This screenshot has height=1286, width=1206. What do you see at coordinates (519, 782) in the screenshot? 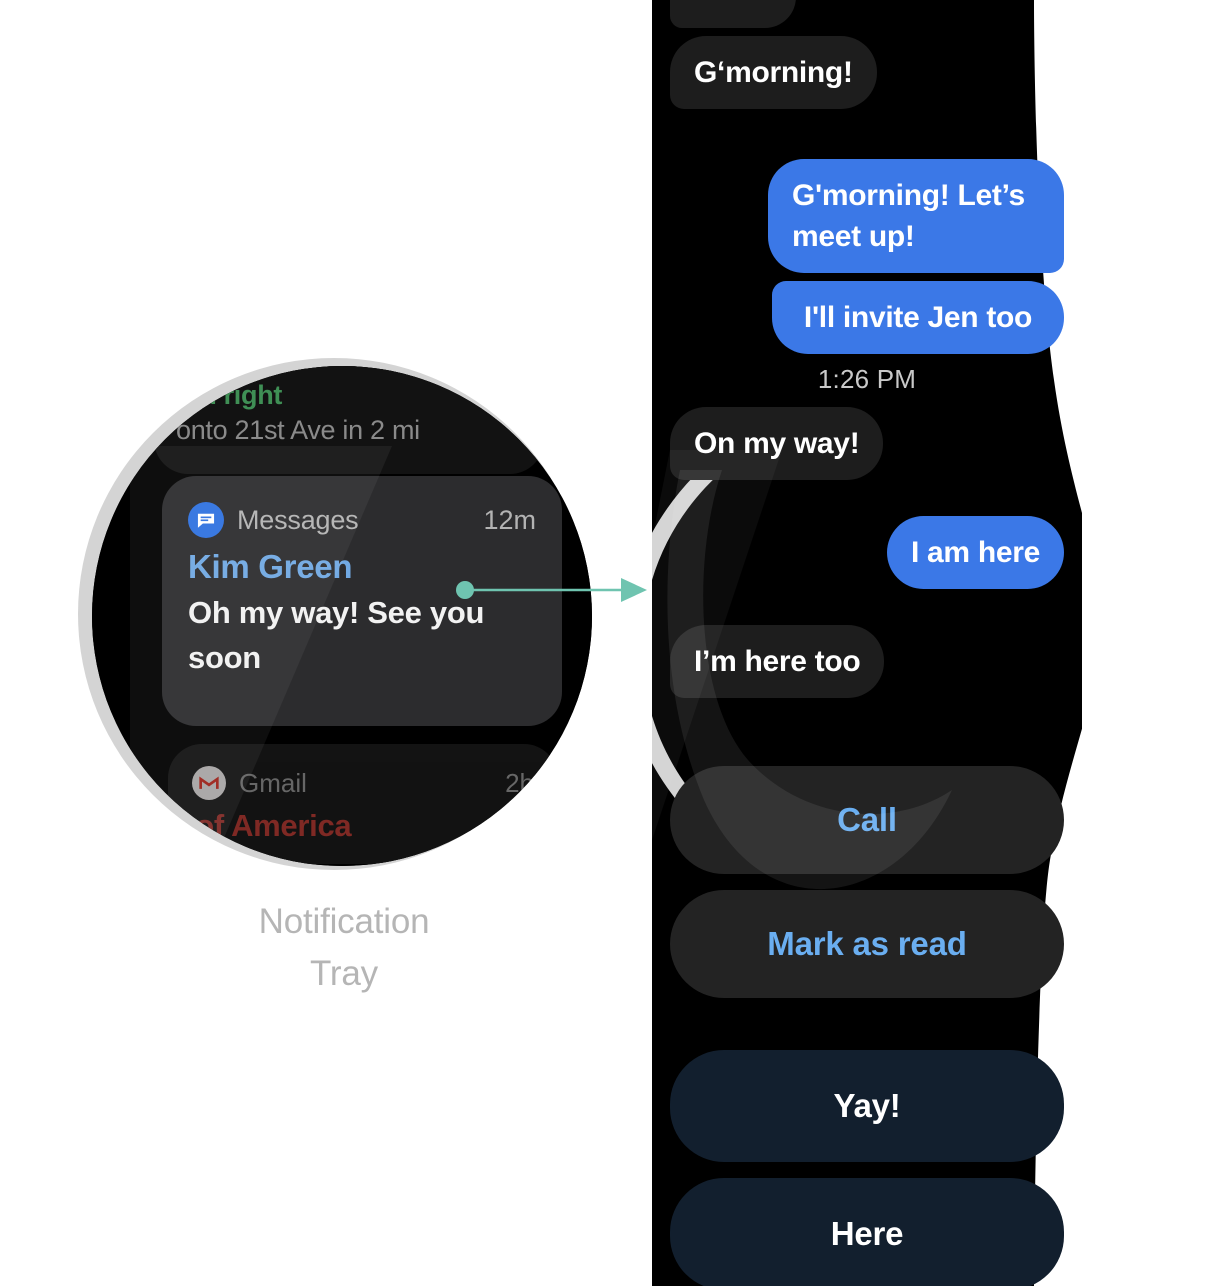
I see `gmail-timestamp: 2h` at bounding box center [519, 782].